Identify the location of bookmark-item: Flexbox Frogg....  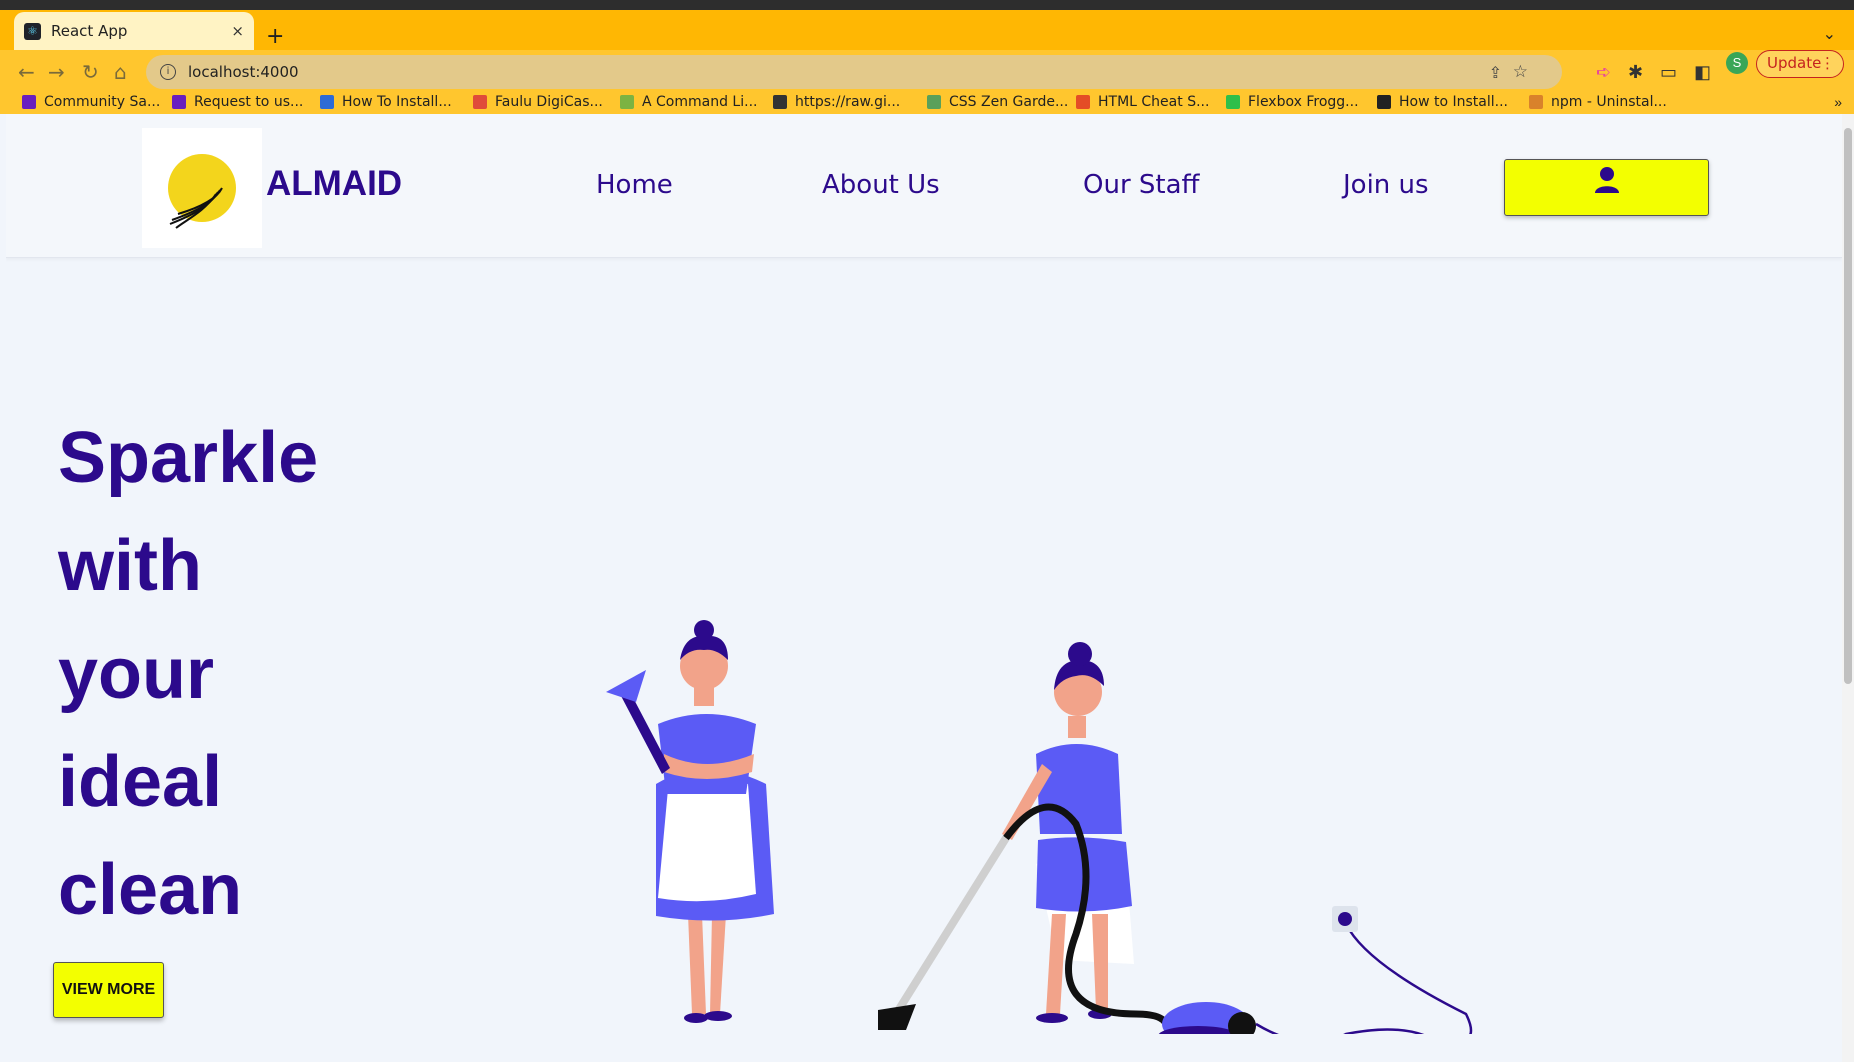
(1292, 102).